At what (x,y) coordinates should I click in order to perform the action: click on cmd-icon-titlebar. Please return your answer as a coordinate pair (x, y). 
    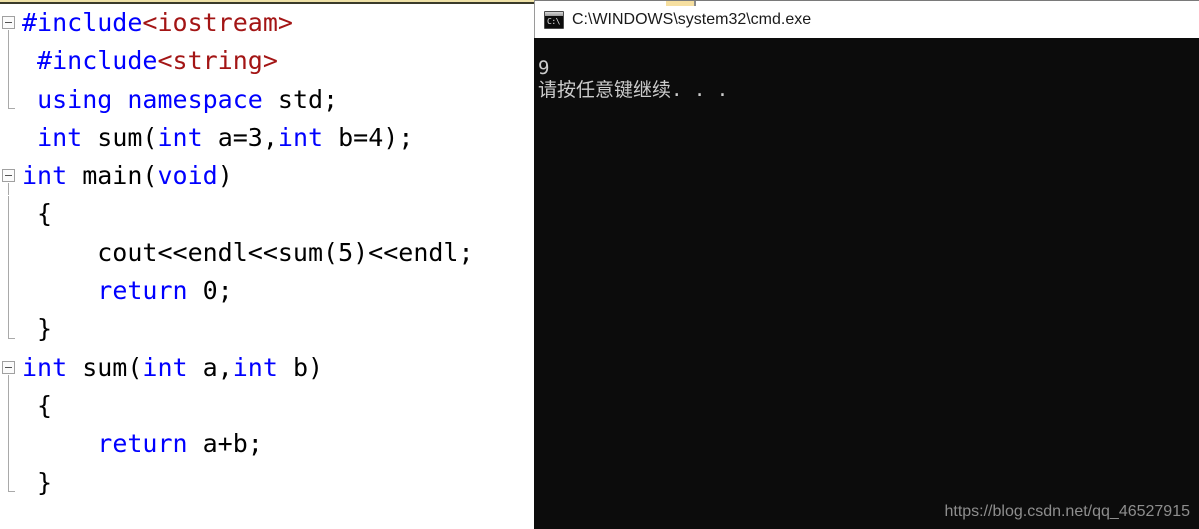
    Looking at the image, I should click on (554, 13).